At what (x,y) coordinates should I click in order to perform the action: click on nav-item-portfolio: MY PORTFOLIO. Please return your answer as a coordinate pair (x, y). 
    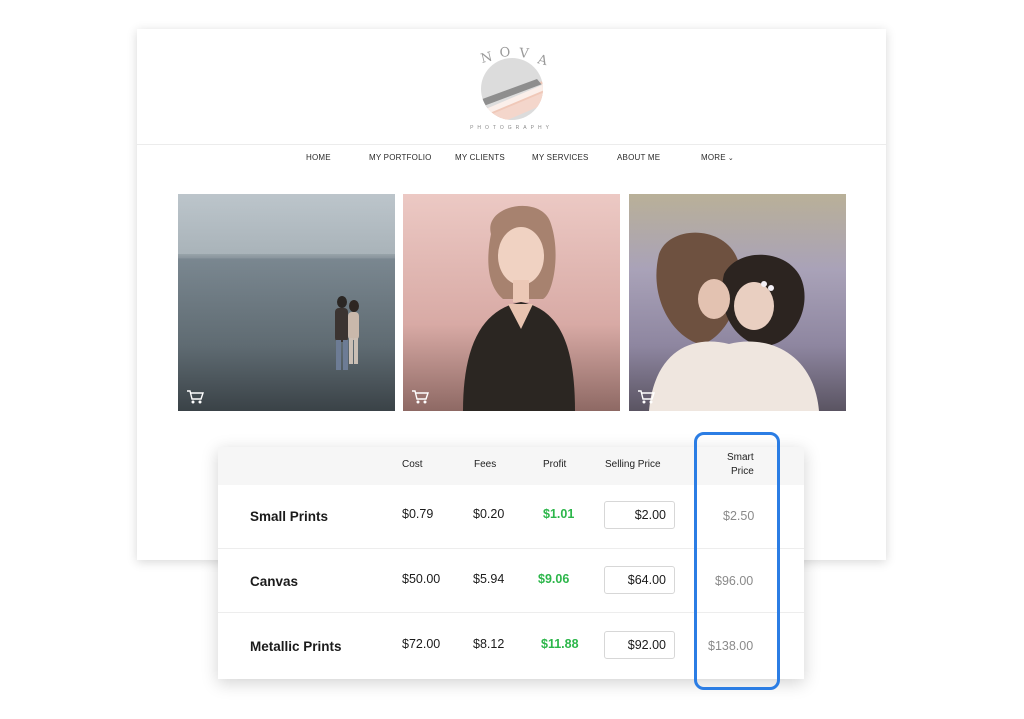
    Looking at the image, I should click on (400, 157).